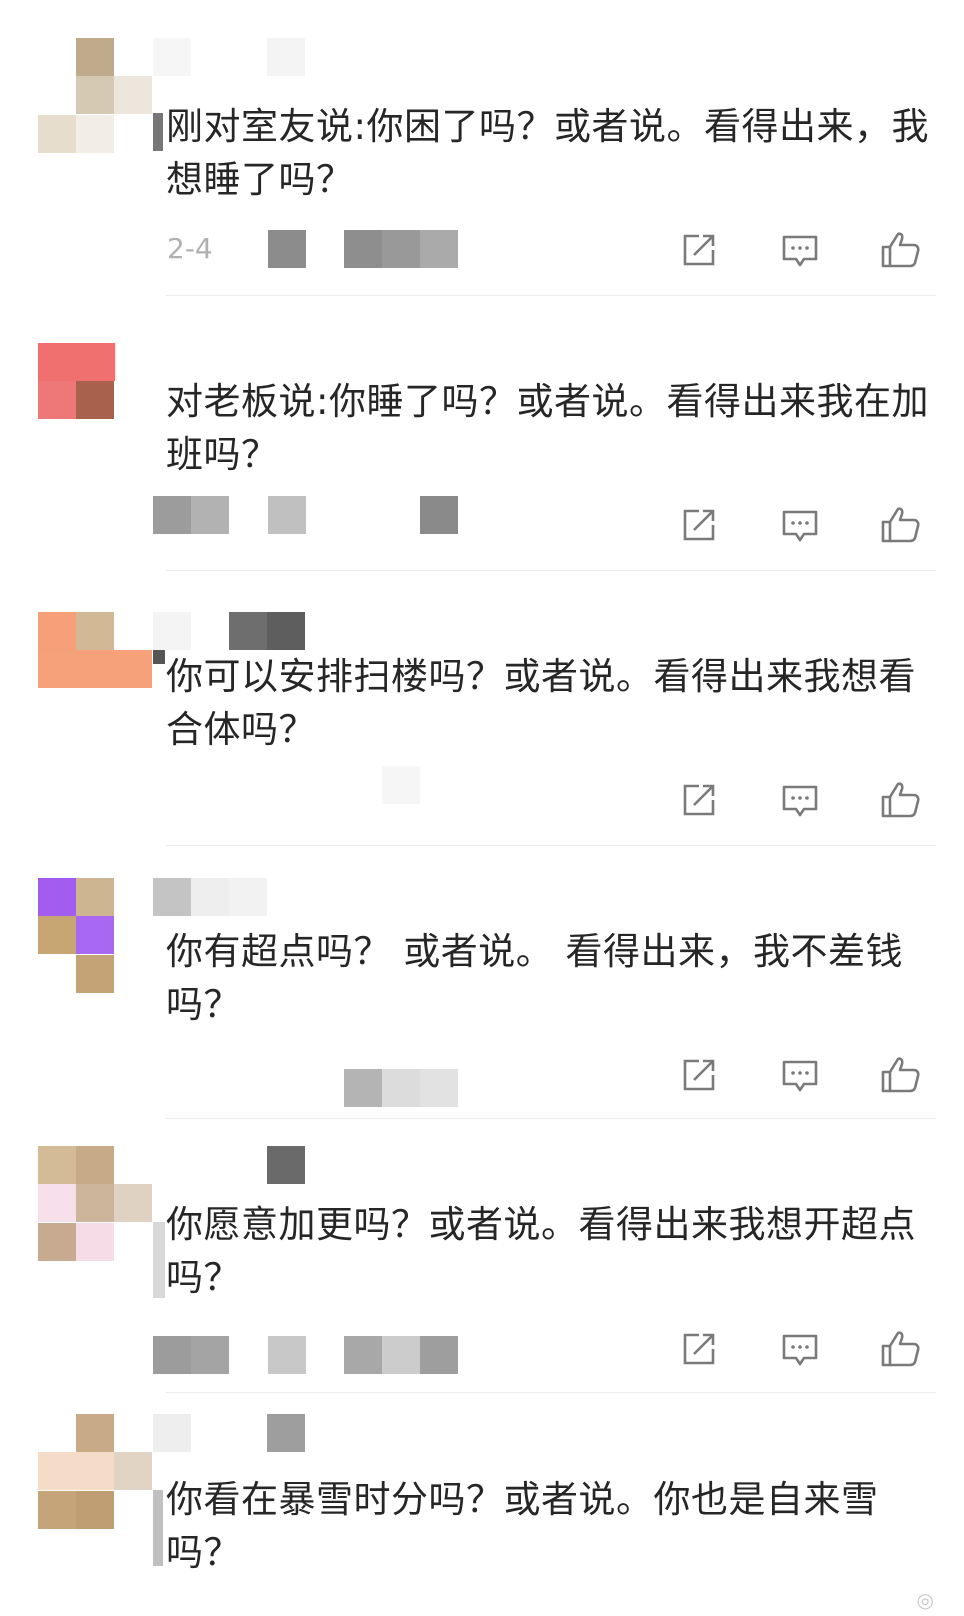 This screenshot has height=1616, width=964. What do you see at coordinates (547, 428) in the screenshot?
I see `comment-text: 对老板说:你睡了吗？或者说。看得出来我在加班吗？` at bounding box center [547, 428].